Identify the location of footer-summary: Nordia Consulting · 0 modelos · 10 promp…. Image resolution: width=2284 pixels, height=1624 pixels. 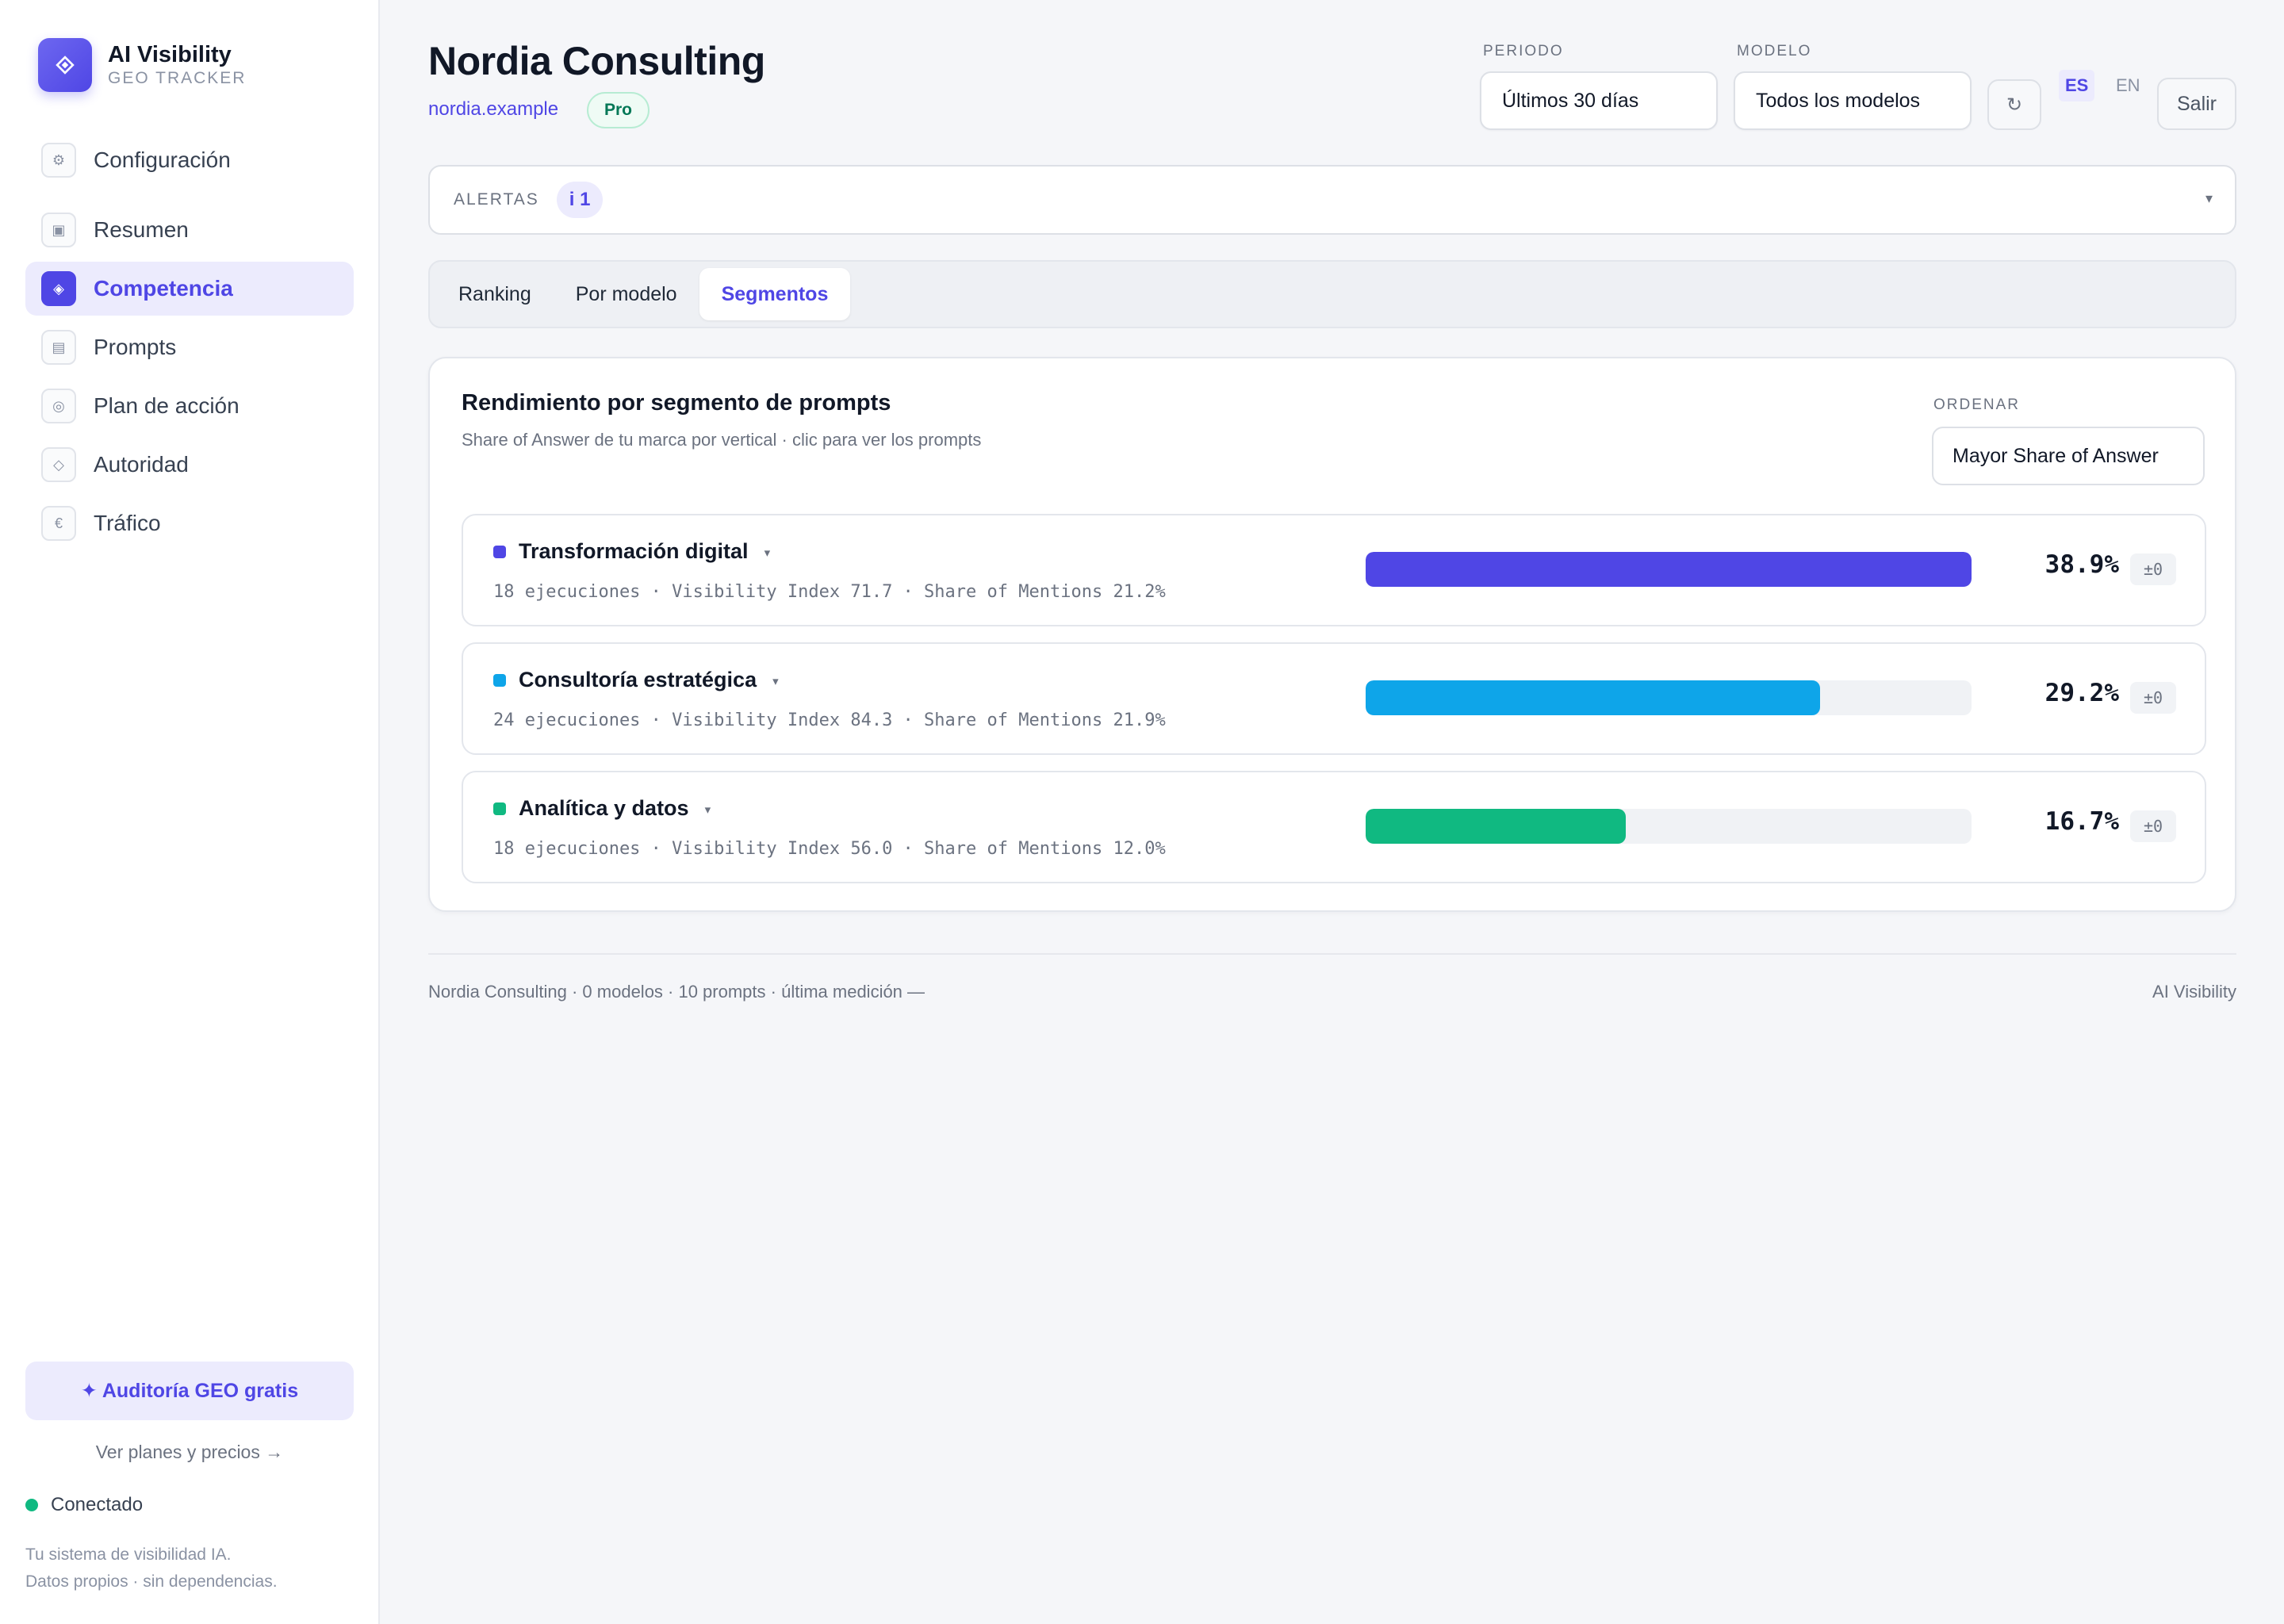
(676, 992).